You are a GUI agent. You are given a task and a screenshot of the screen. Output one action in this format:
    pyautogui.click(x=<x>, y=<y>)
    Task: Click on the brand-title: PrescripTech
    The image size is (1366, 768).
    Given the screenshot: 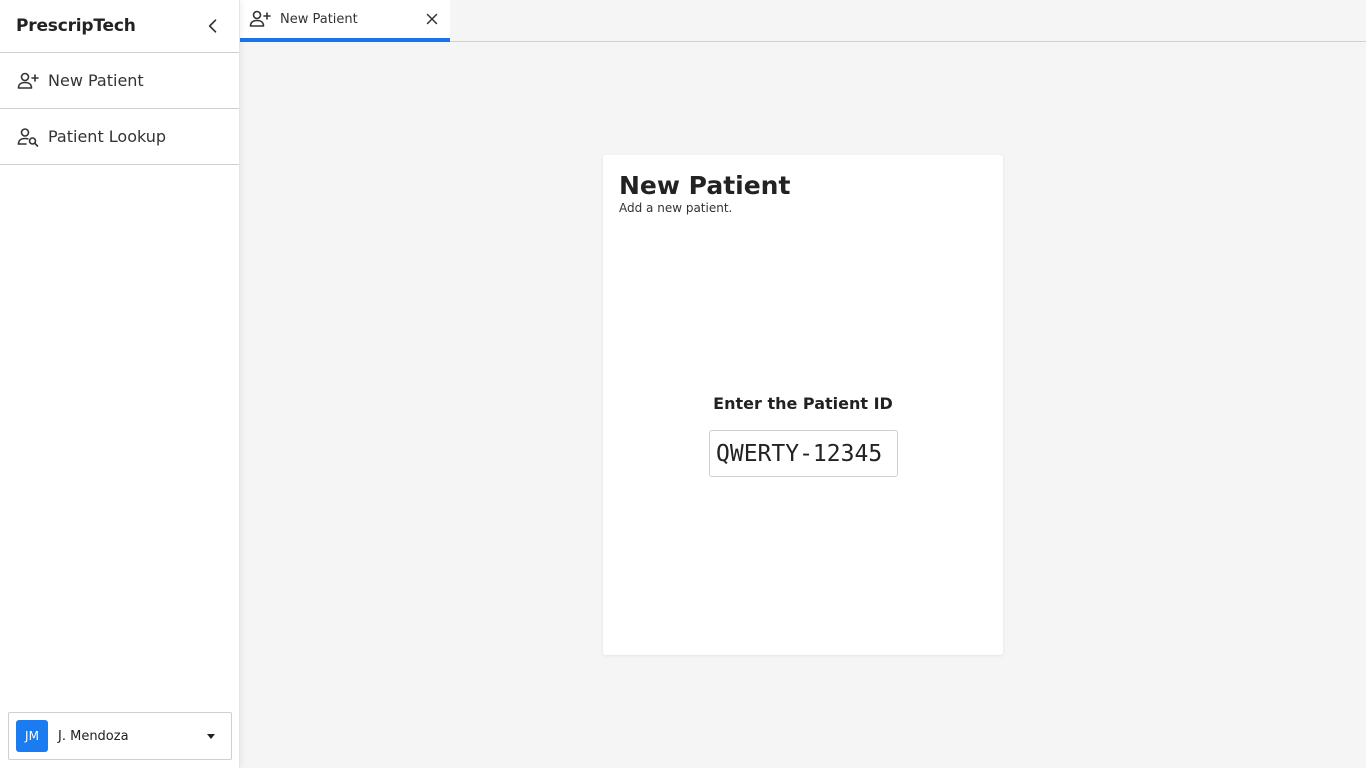 What is the action you would take?
    pyautogui.click(x=76, y=26)
    